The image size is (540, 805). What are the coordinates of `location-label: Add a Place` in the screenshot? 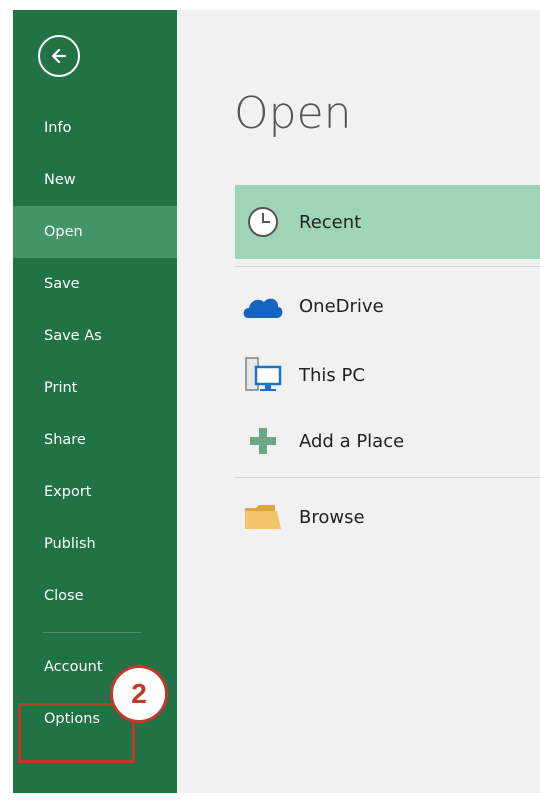 It's located at (352, 441).